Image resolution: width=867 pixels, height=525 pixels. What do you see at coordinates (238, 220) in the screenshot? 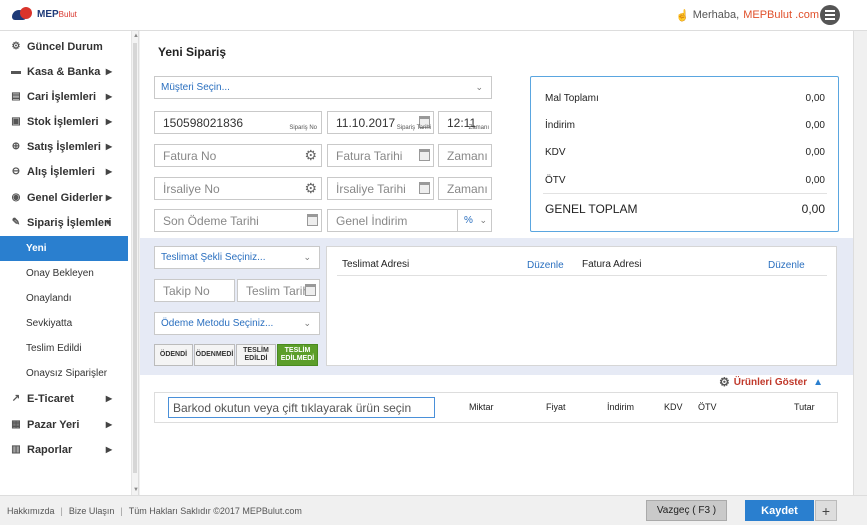
I see `due-date-field: Son Ödeme Tarihi` at bounding box center [238, 220].